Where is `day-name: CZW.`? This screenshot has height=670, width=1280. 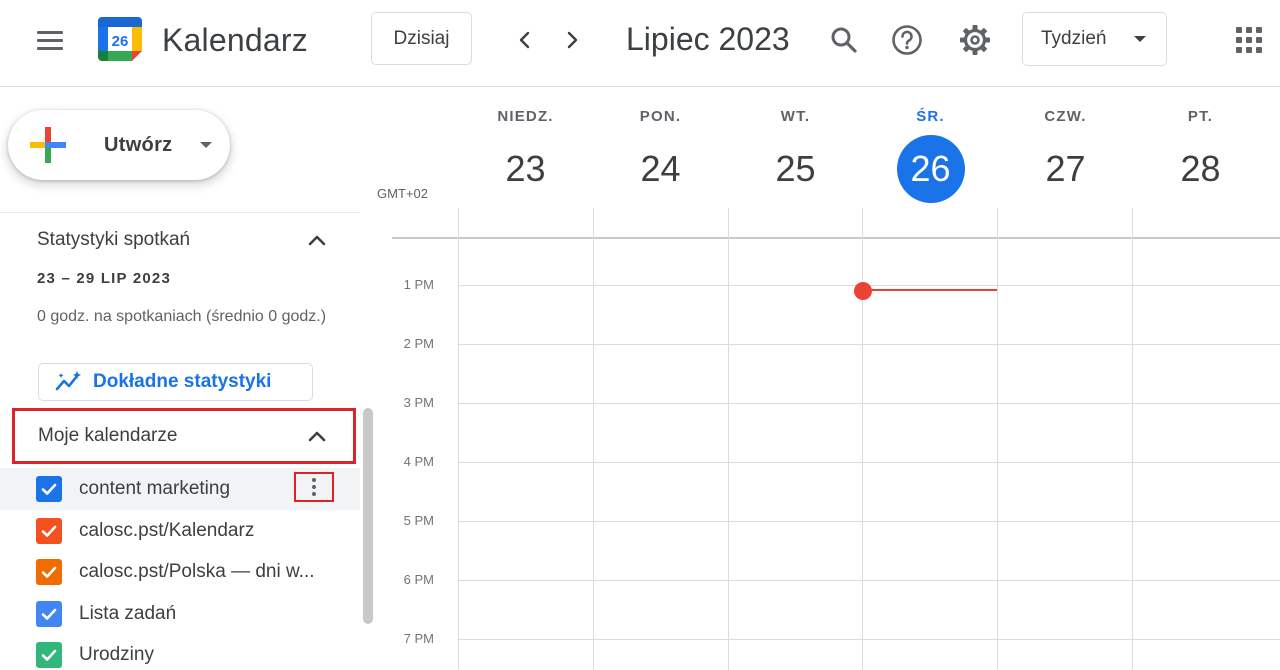
day-name: CZW. is located at coordinates (1065, 116).